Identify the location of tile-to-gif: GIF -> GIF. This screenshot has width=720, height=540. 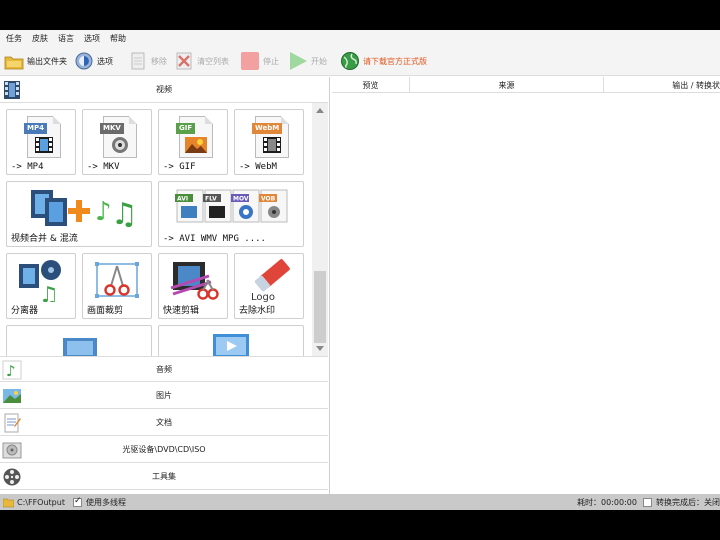
(193, 142).